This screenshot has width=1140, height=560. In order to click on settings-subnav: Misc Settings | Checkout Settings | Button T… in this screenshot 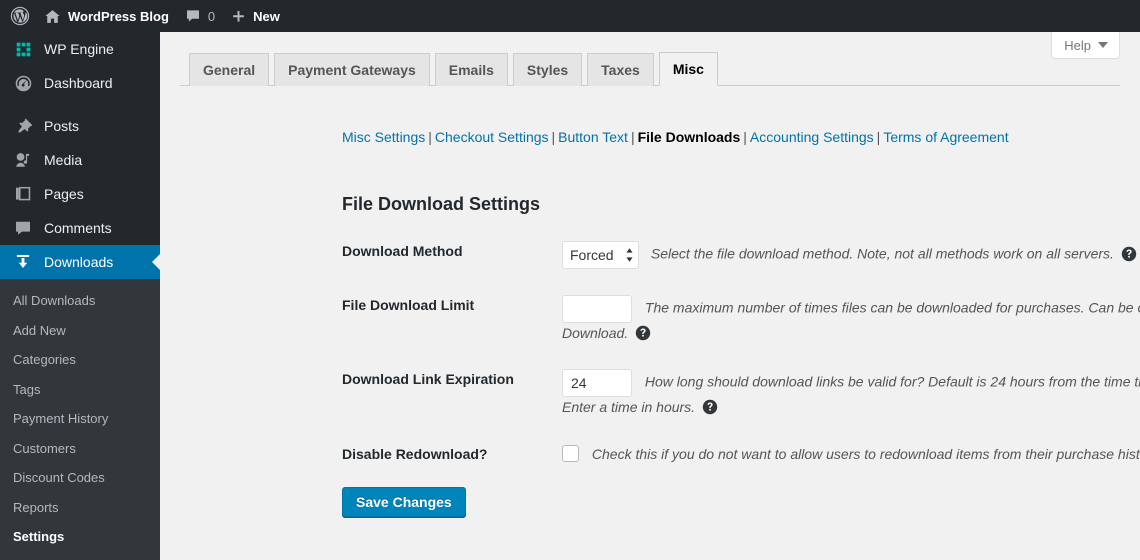, I will do `click(675, 137)`.